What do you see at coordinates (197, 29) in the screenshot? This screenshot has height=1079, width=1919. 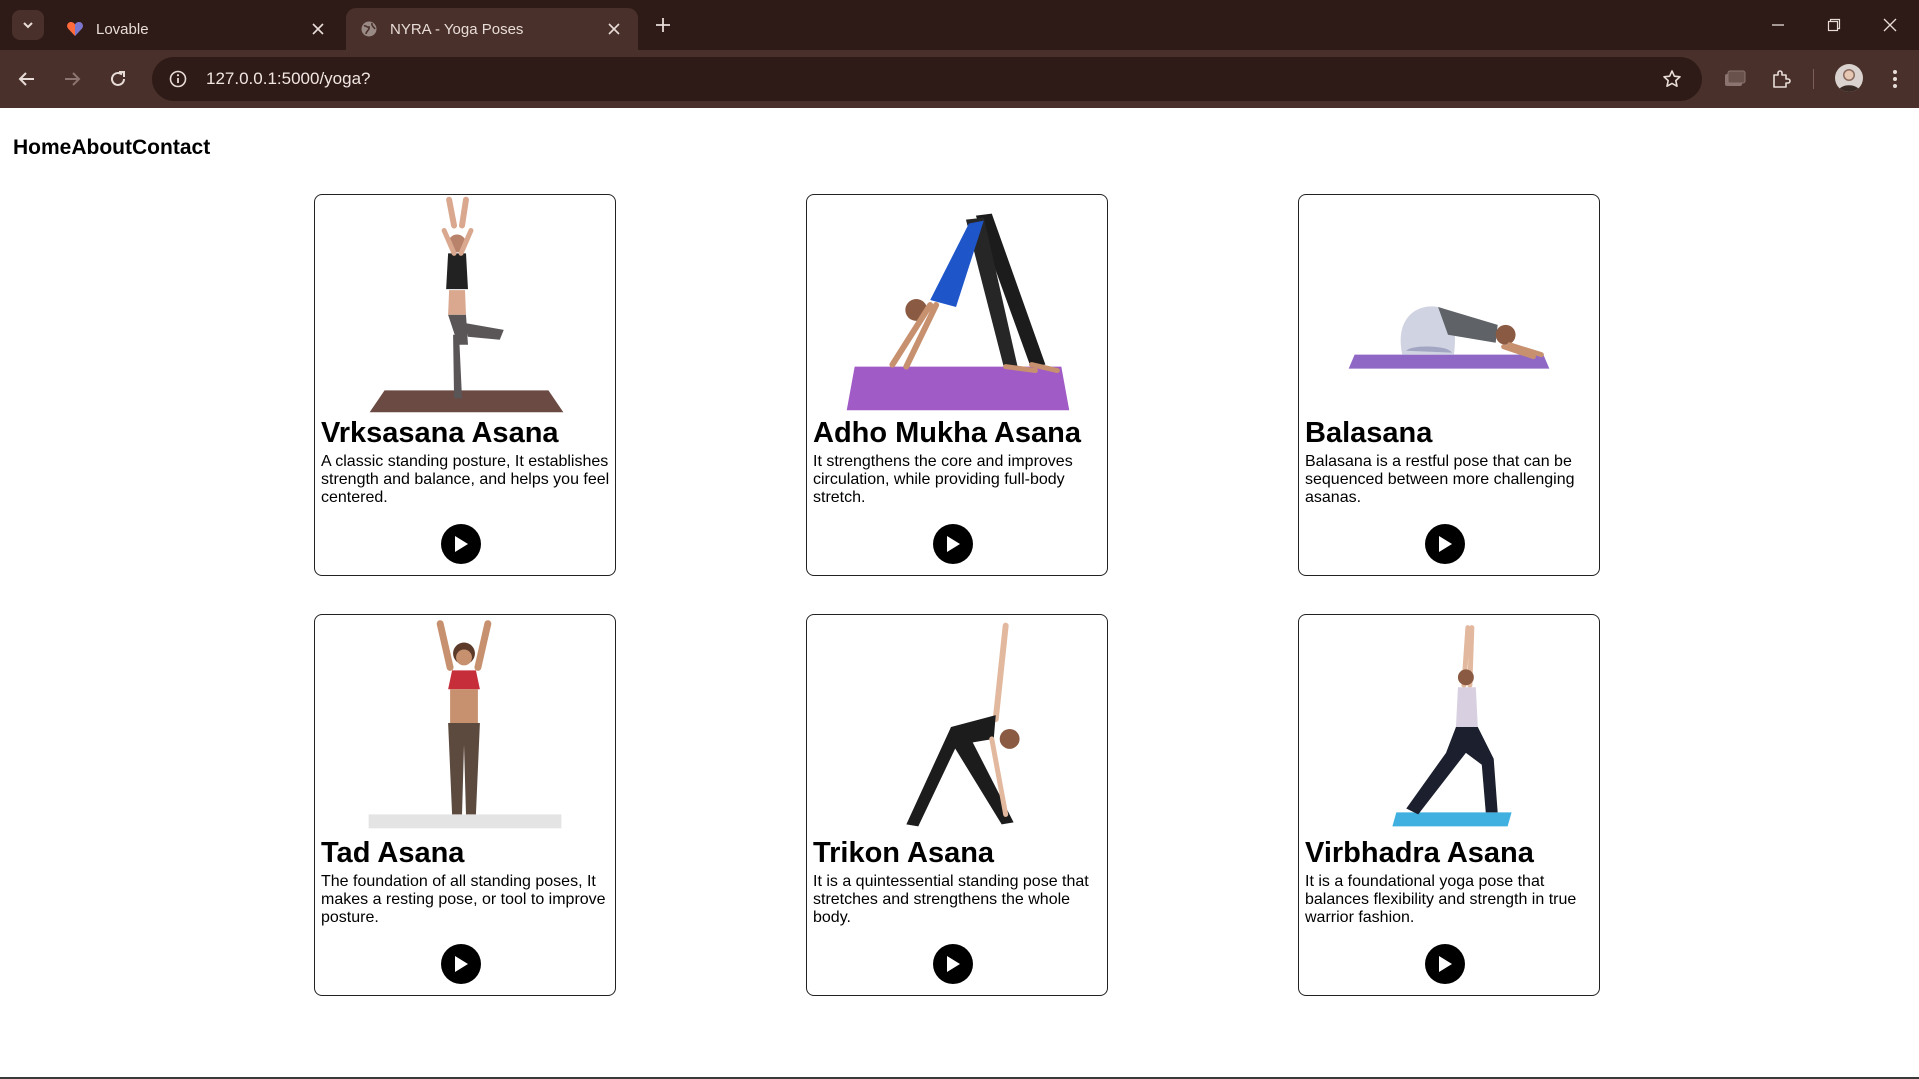 I see `tab-lovable: Lovable` at bounding box center [197, 29].